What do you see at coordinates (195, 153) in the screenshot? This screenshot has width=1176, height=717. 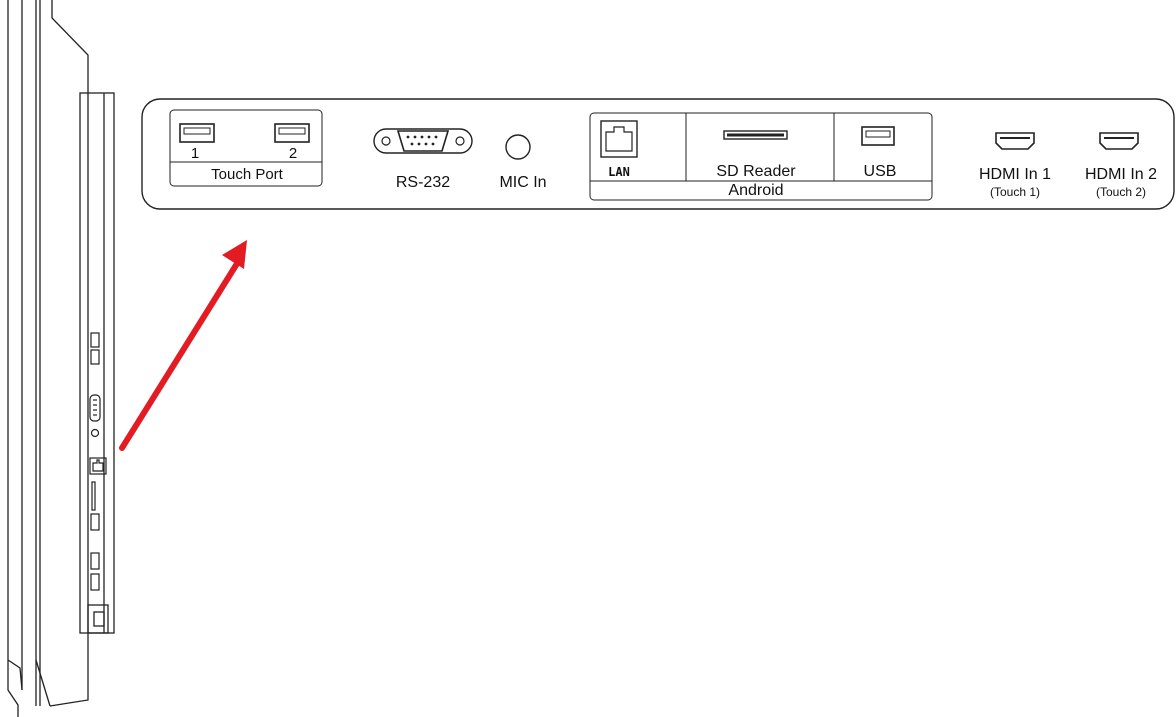 I see `touch-port-number-1: 1` at bounding box center [195, 153].